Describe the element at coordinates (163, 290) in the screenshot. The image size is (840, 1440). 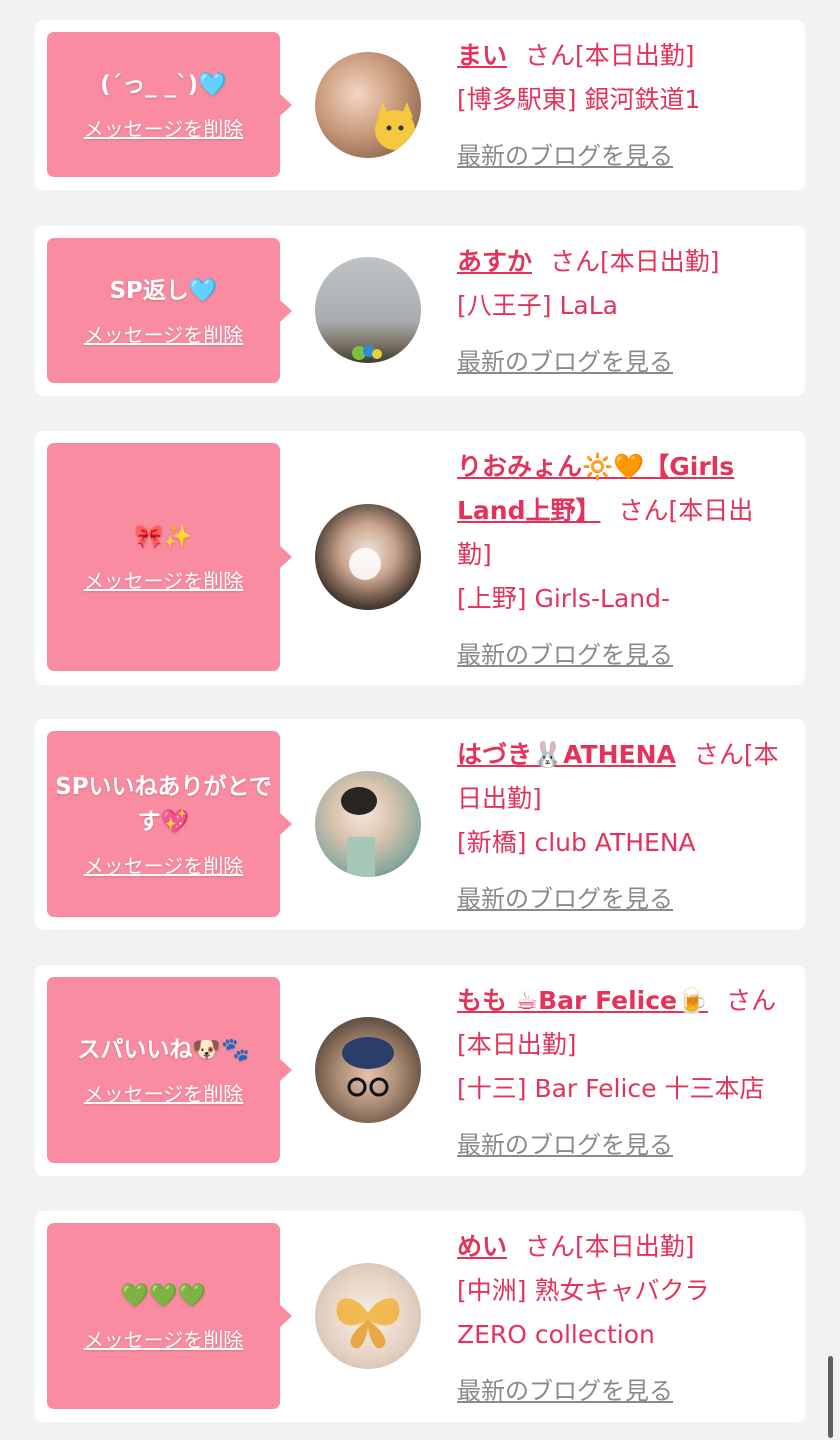
I see `message-text: SP返し🩵` at that location.